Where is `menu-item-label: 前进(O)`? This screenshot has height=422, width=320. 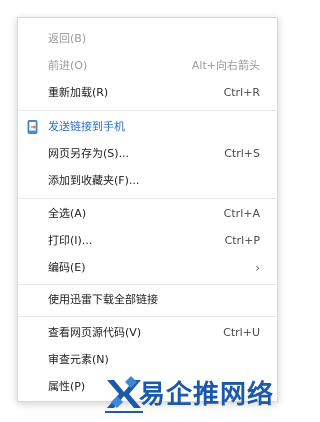
menu-item-label: 前进(O) is located at coordinates (68, 65).